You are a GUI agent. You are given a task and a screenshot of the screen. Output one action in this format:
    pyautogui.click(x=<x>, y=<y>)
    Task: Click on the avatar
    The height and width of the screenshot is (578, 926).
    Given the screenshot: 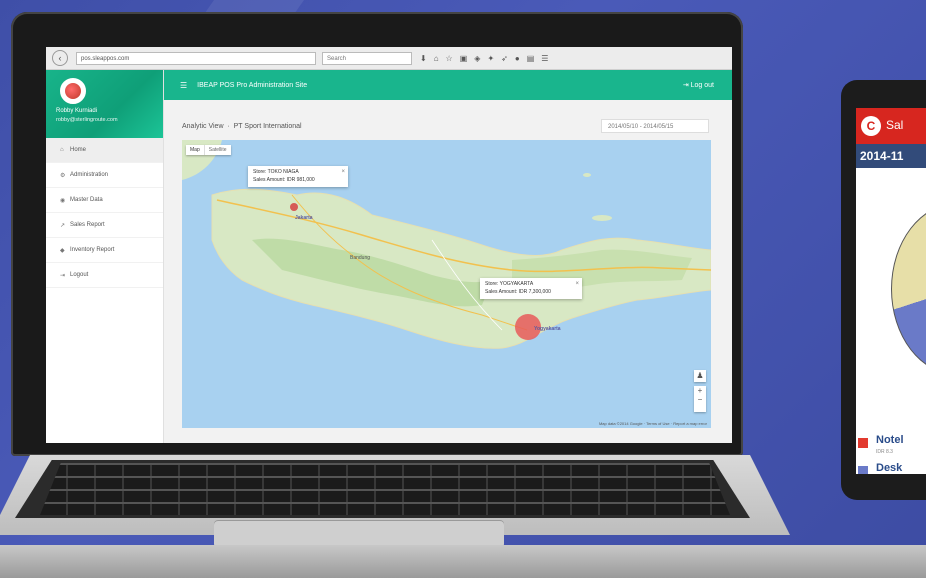 What is the action you would take?
    pyautogui.click(x=73, y=91)
    